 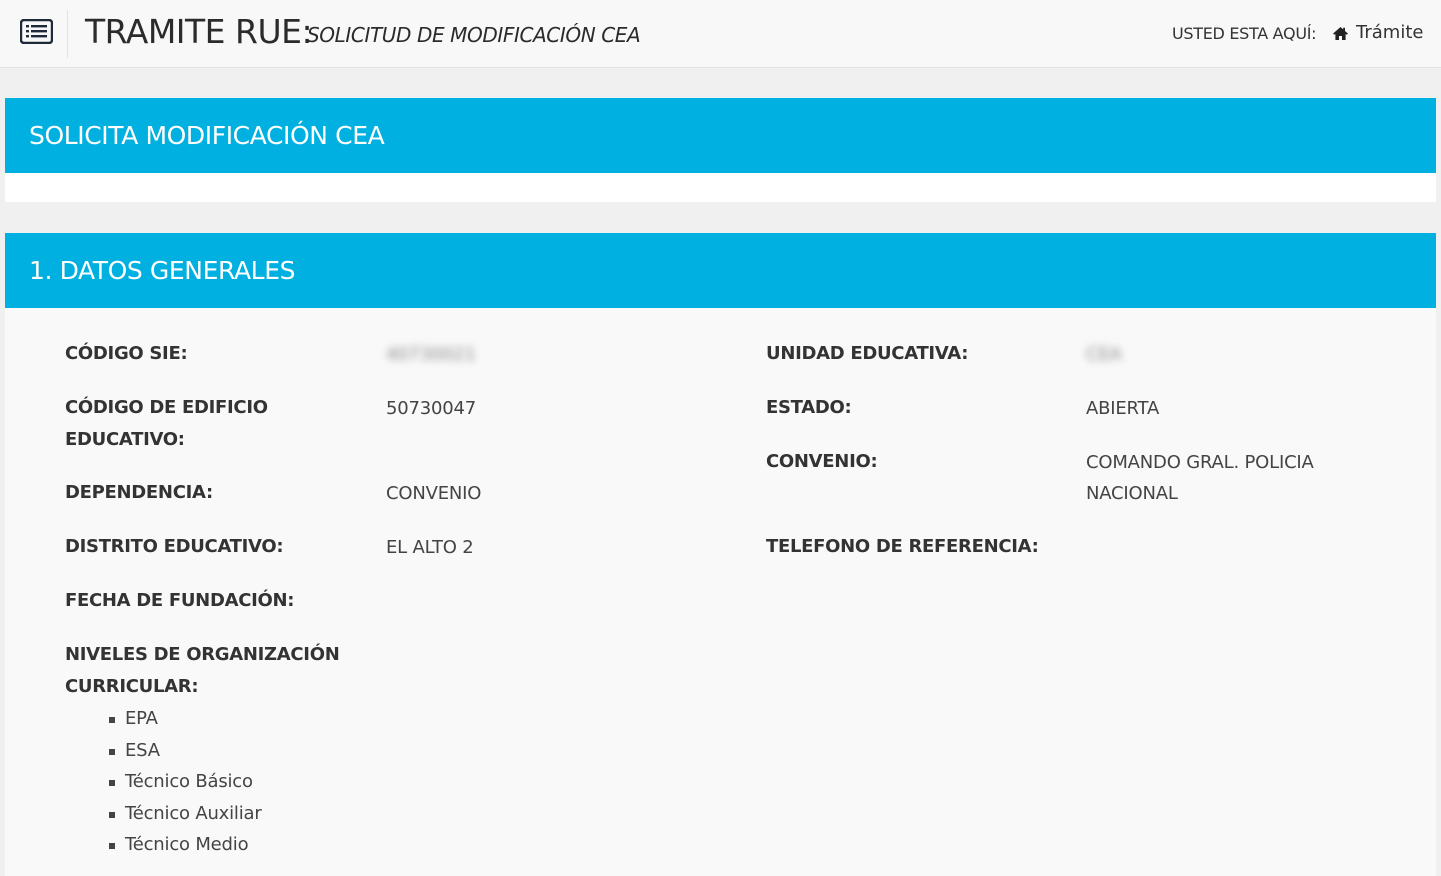 What do you see at coordinates (1104, 354) in the screenshot?
I see `value-unidad-educativa: CEA` at bounding box center [1104, 354].